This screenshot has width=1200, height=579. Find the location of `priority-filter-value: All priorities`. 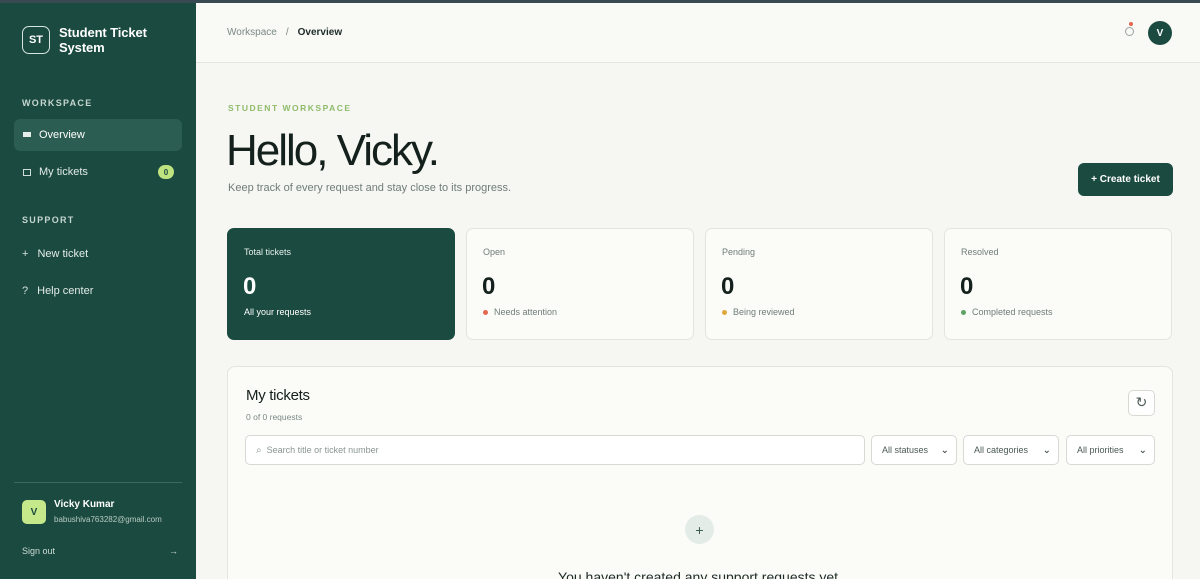

priority-filter-value: All priorities is located at coordinates (1100, 450).